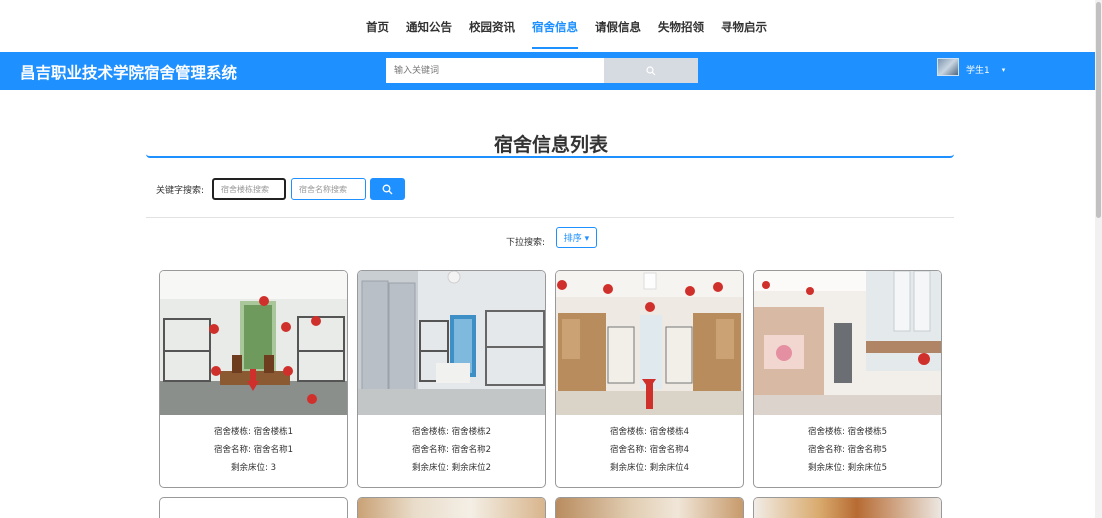 Image resolution: width=1102 pixels, height=518 pixels. Describe the element at coordinates (576, 237) in the screenshot. I see `sort-dropdown-button: 排序 ▾` at that location.